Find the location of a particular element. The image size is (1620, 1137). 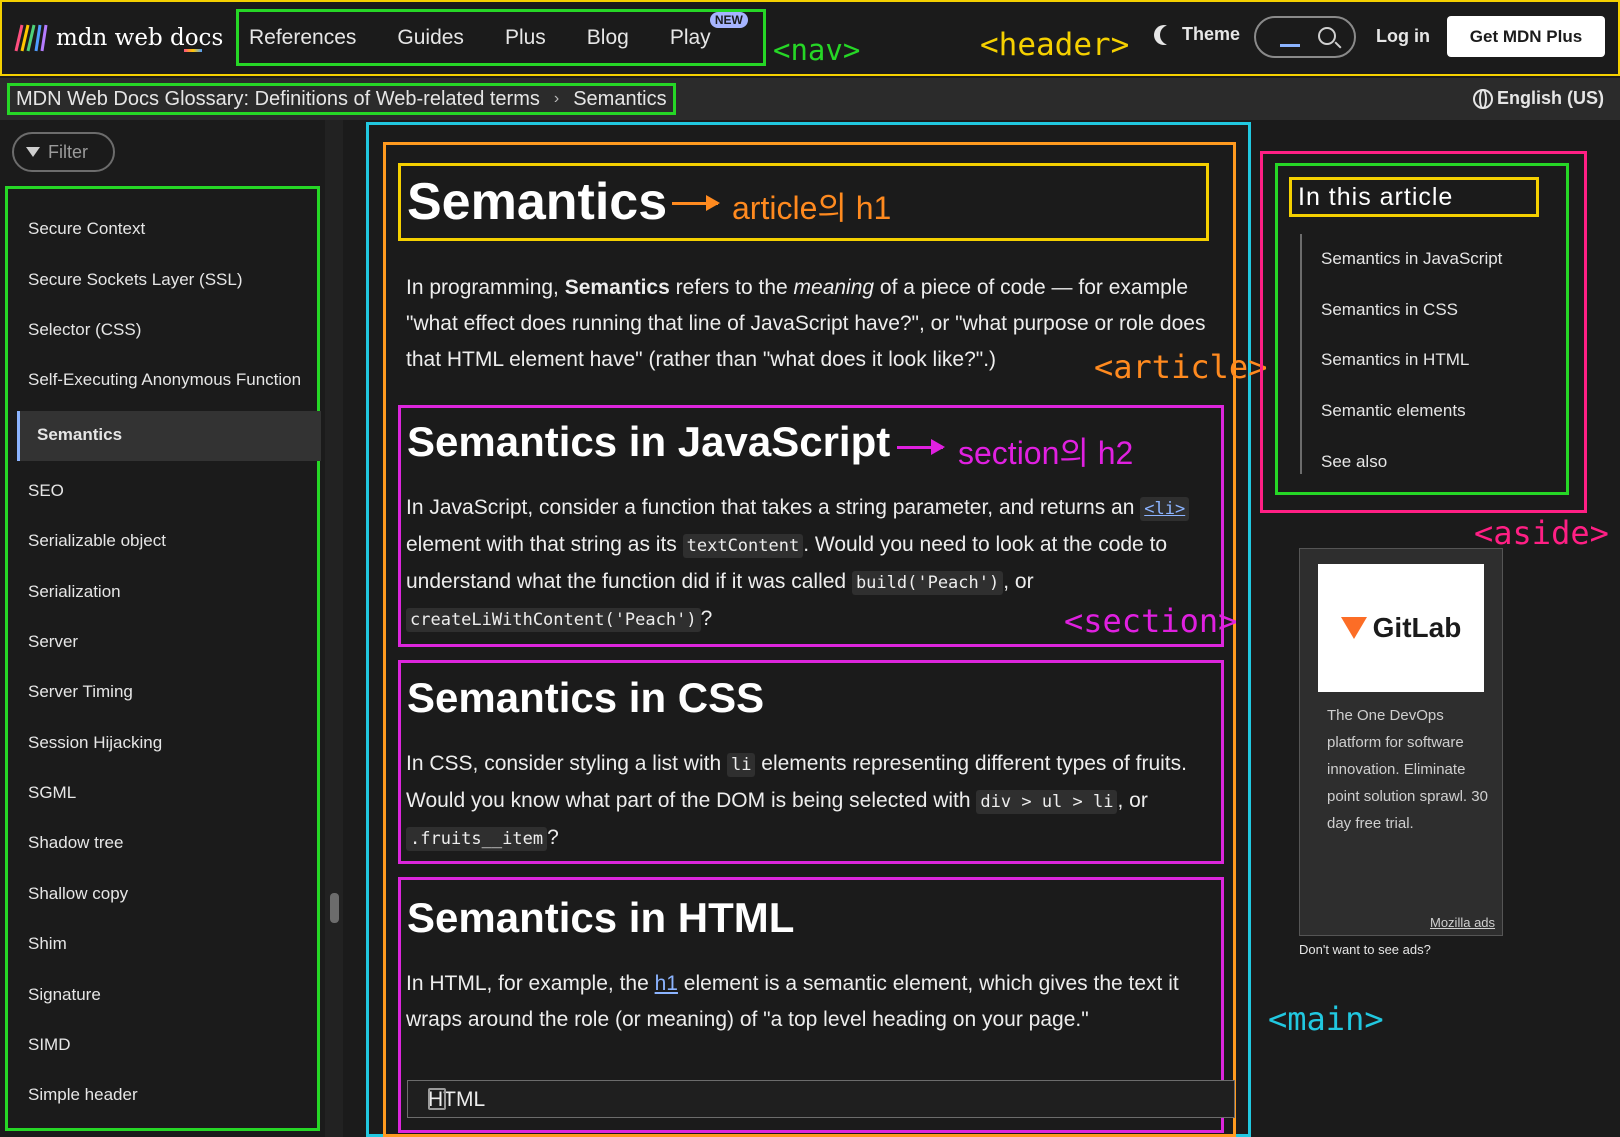

filter-icon is located at coordinates (33, 152).